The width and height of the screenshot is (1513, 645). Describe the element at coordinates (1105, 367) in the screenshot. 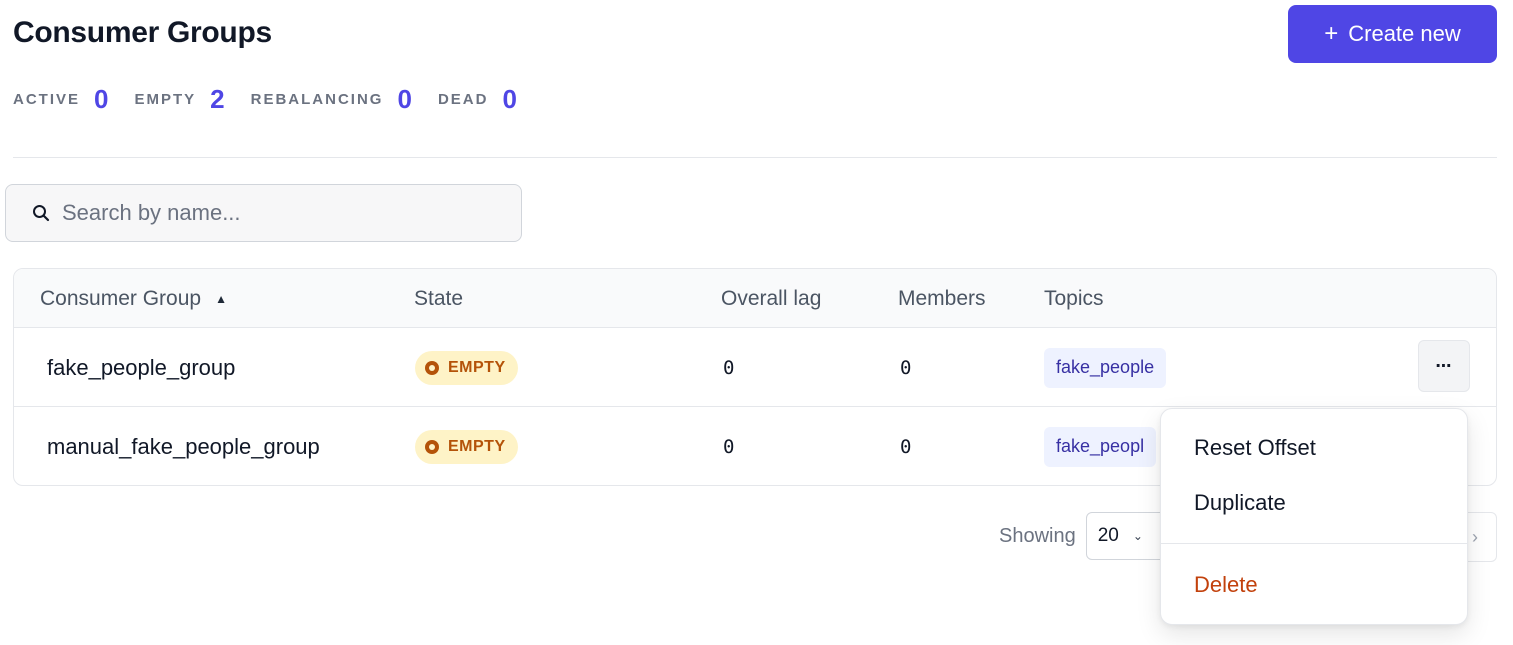

I see `topic-tag: fake_people` at that location.